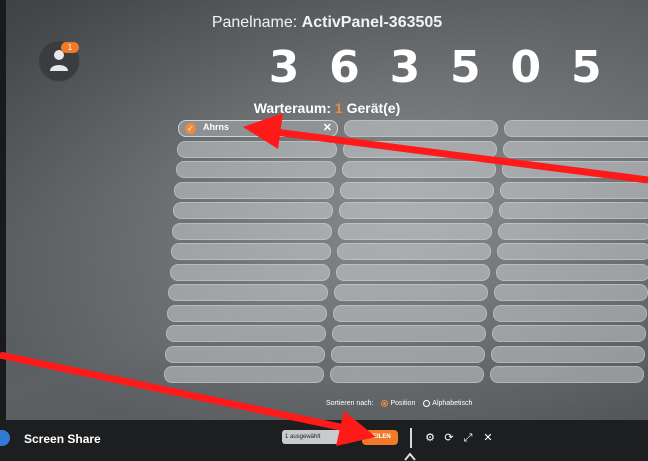 The width and height of the screenshot is (648, 461). What do you see at coordinates (350, 403) in the screenshot?
I see `sort-label: Sortieren nach:` at bounding box center [350, 403].